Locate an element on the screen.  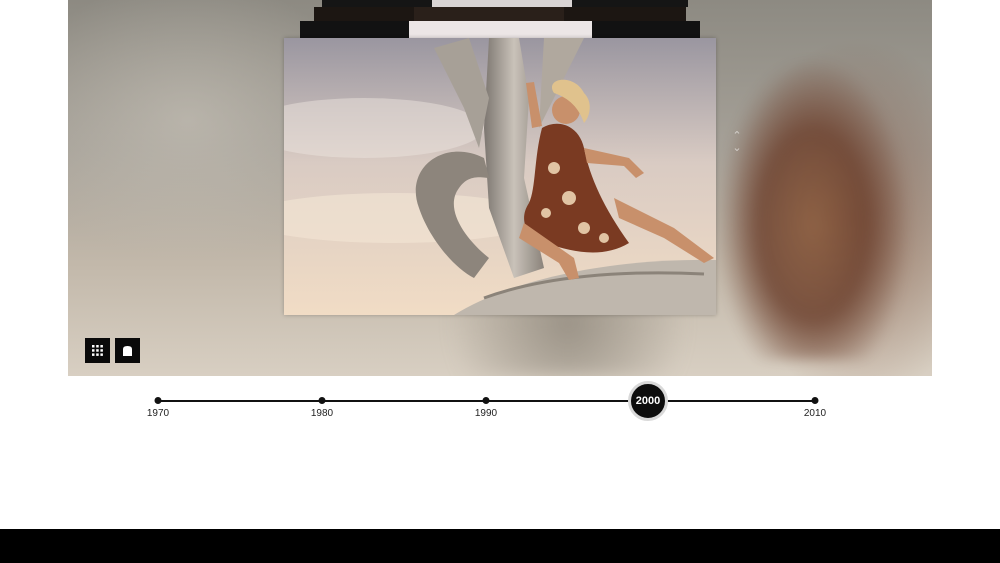
timeline-active-year: 2000 is located at coordinates (648, 401).